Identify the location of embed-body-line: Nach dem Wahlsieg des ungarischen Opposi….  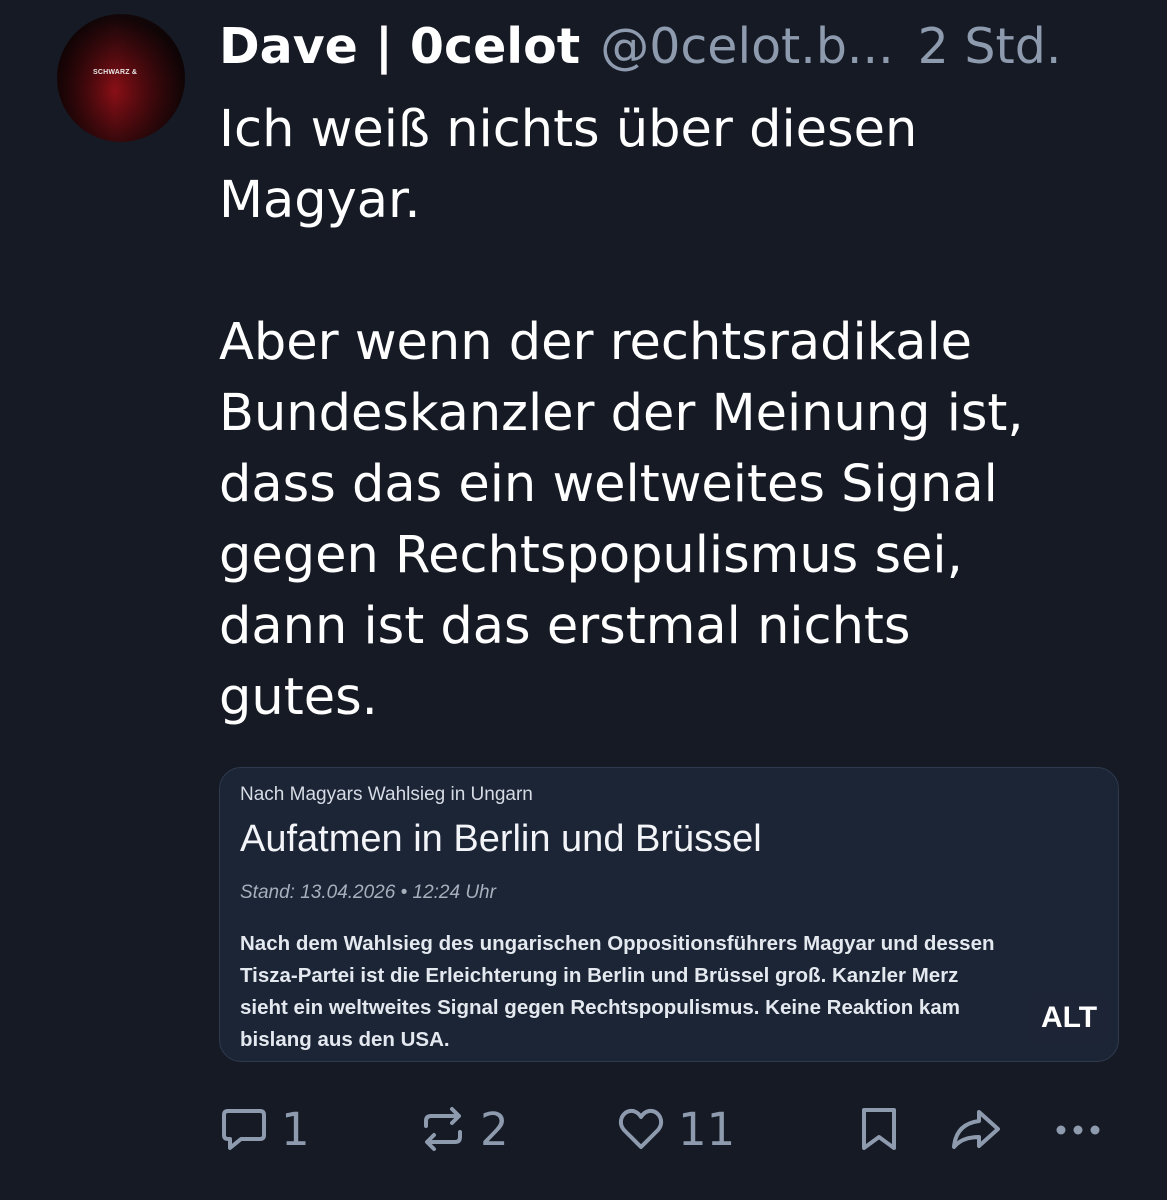
(617, 943).